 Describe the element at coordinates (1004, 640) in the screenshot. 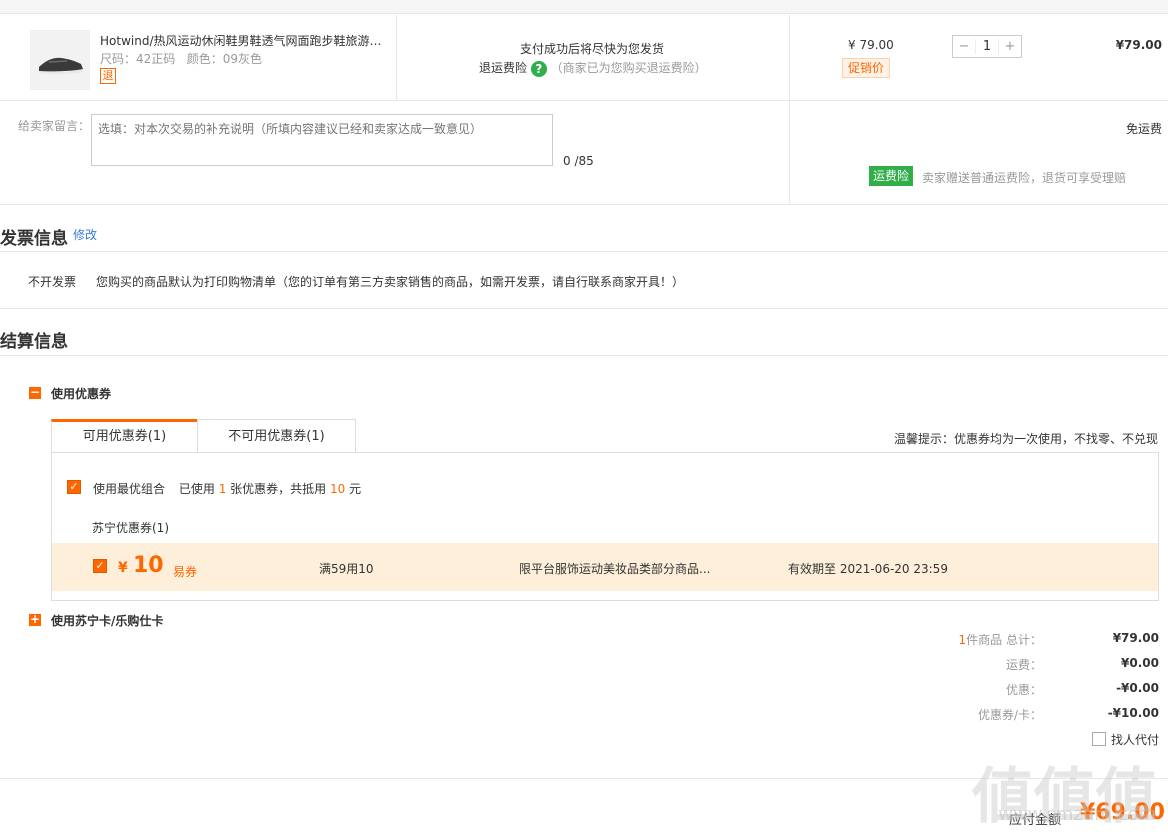

I see `items-label-text: 件商品 总计：` at that location.